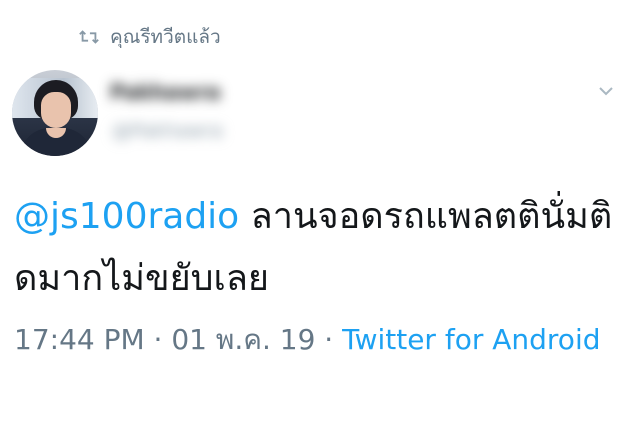 The image size is (628, 426). I want to click on chevron-down-icon, so click(606, 91).